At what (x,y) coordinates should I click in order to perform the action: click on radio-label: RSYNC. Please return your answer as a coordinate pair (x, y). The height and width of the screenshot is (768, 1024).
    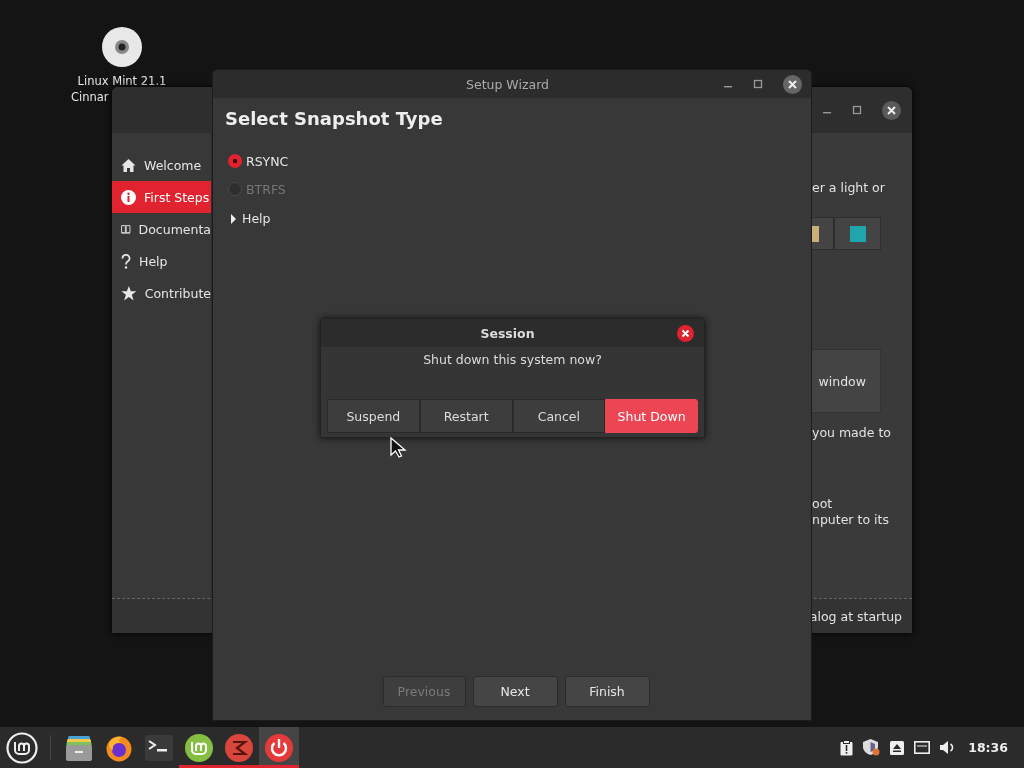
    Looking at the image, I should click on (267, 161).